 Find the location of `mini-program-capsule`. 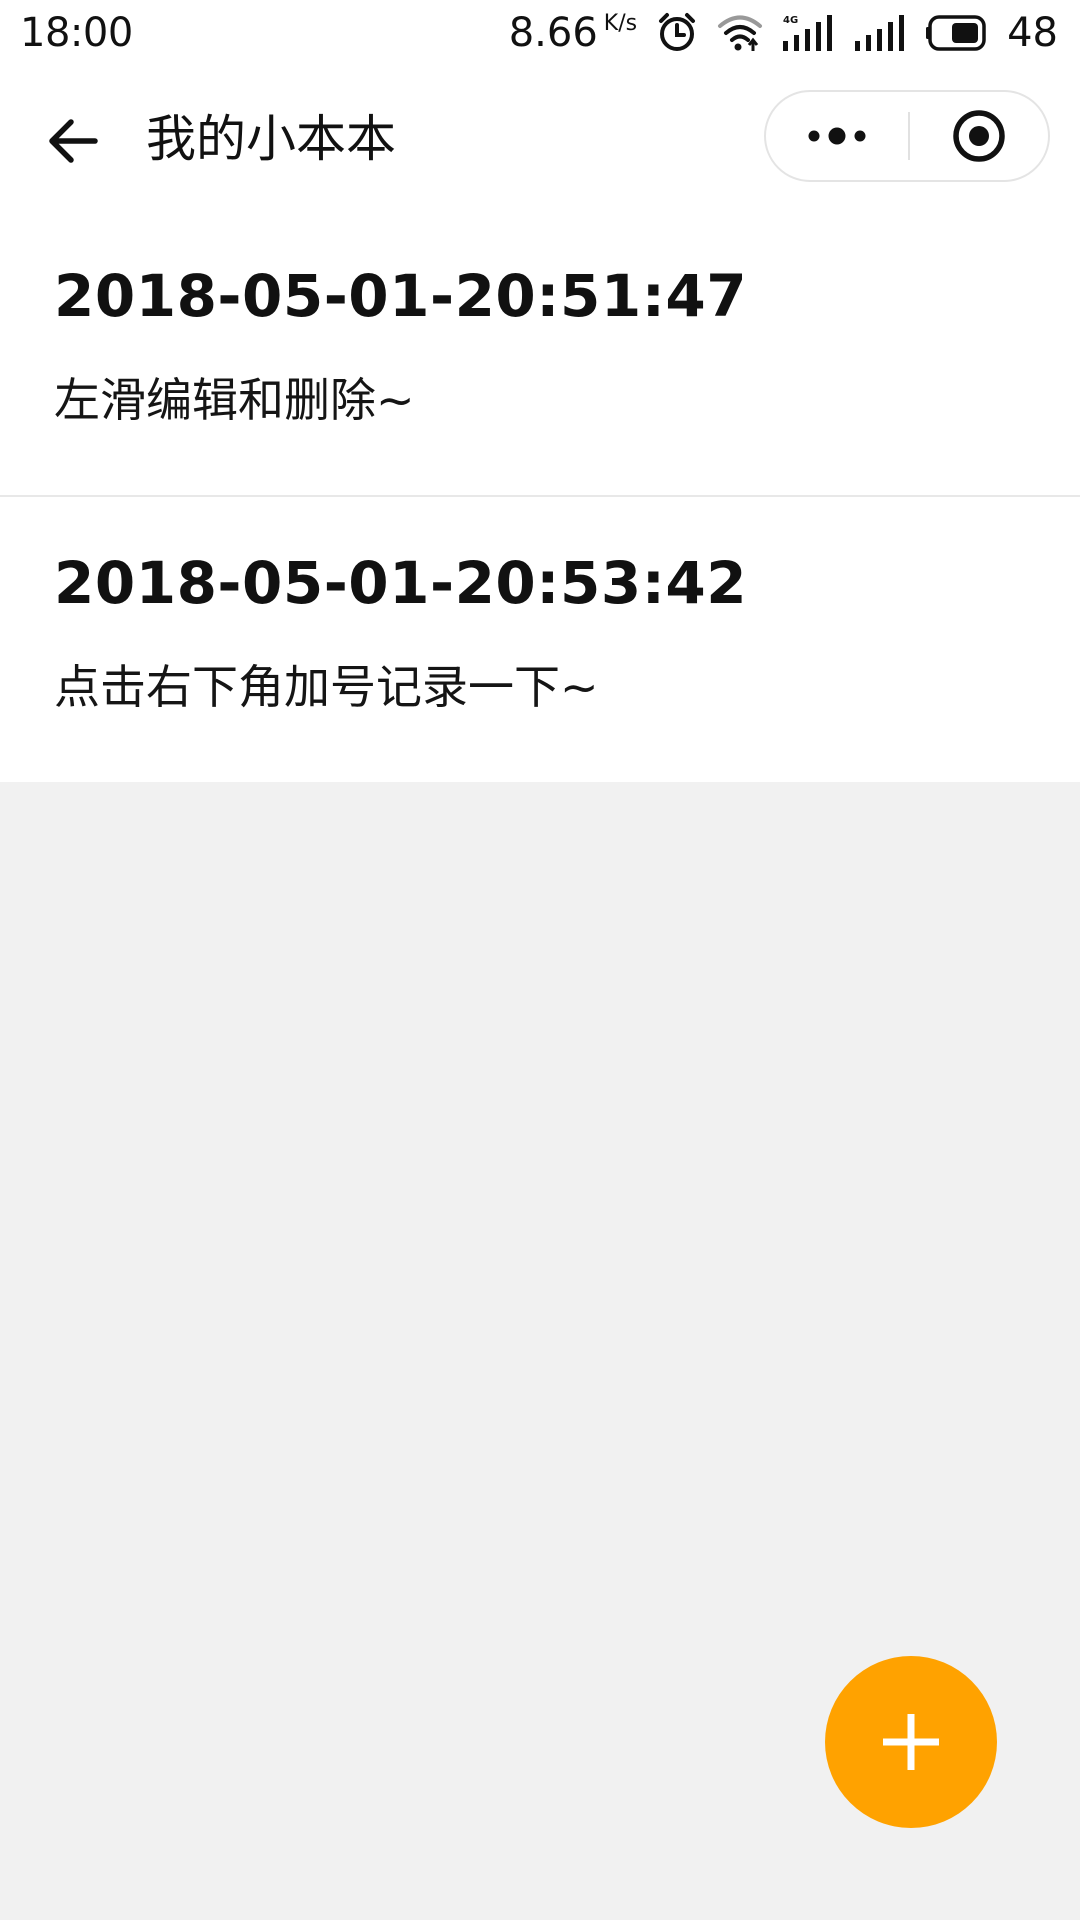

mini-program-capsule is located at coordinates (907, 136).